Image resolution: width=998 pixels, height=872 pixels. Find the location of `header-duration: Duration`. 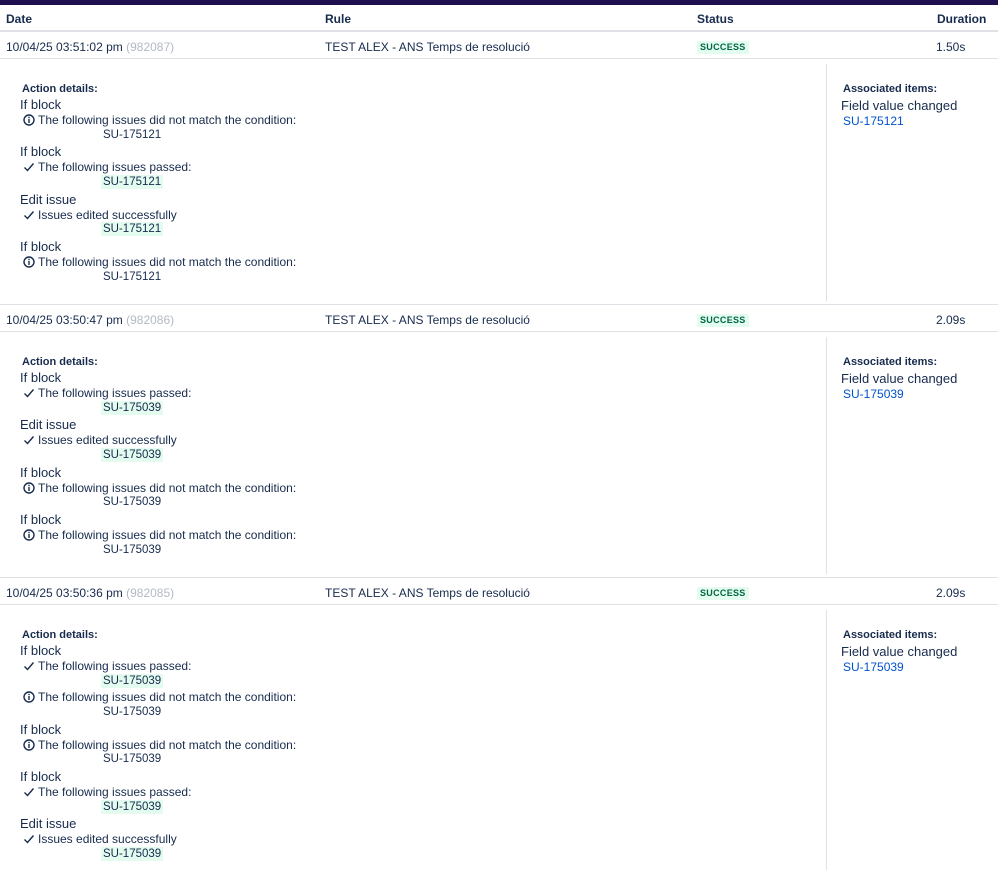

header-duration: Duration is located at coordinates (961, 19).